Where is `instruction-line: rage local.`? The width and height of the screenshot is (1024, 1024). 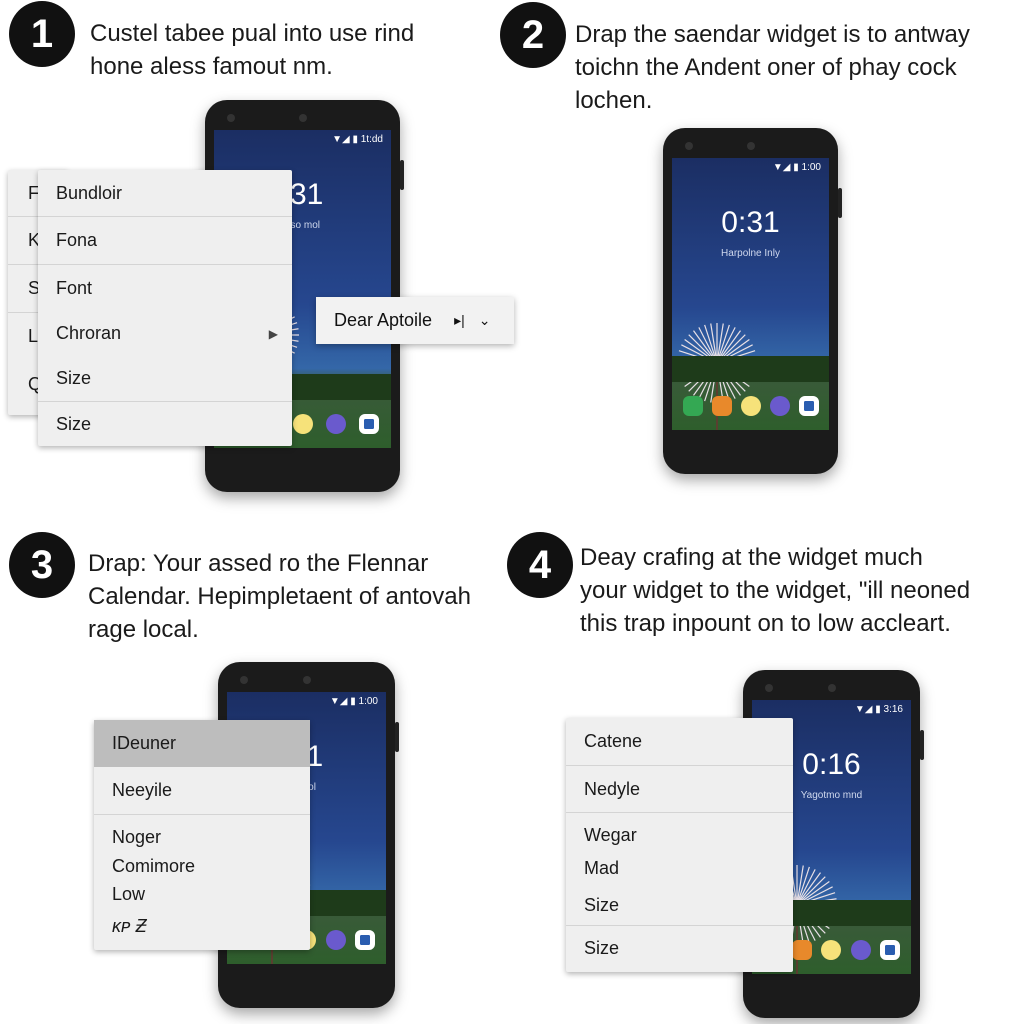 instruction-line: rage local. is located at coordinates (143, 629).